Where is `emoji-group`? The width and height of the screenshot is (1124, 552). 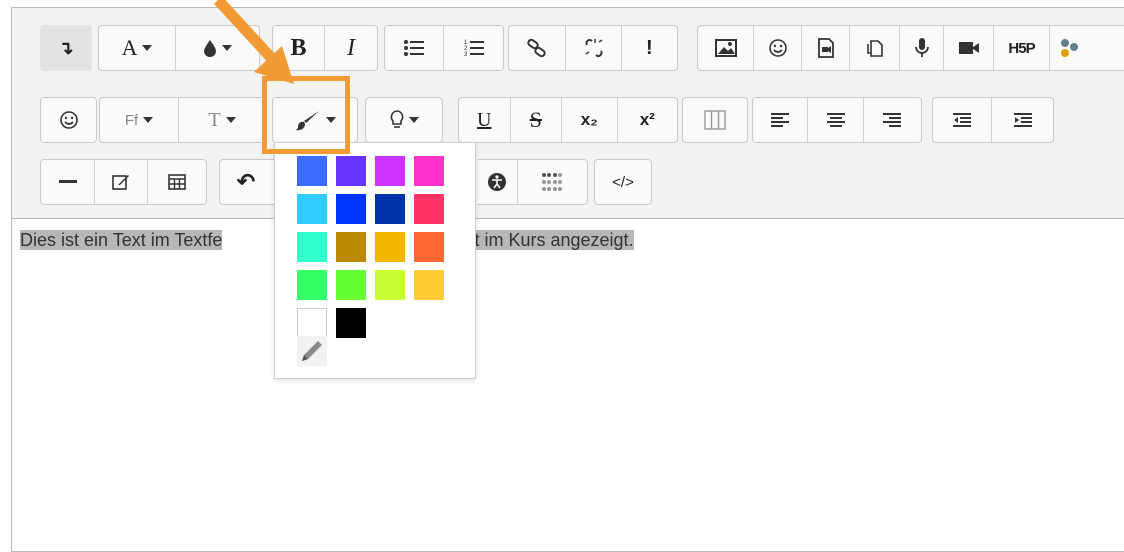
emoji-group is located at coordinates (68, 120).